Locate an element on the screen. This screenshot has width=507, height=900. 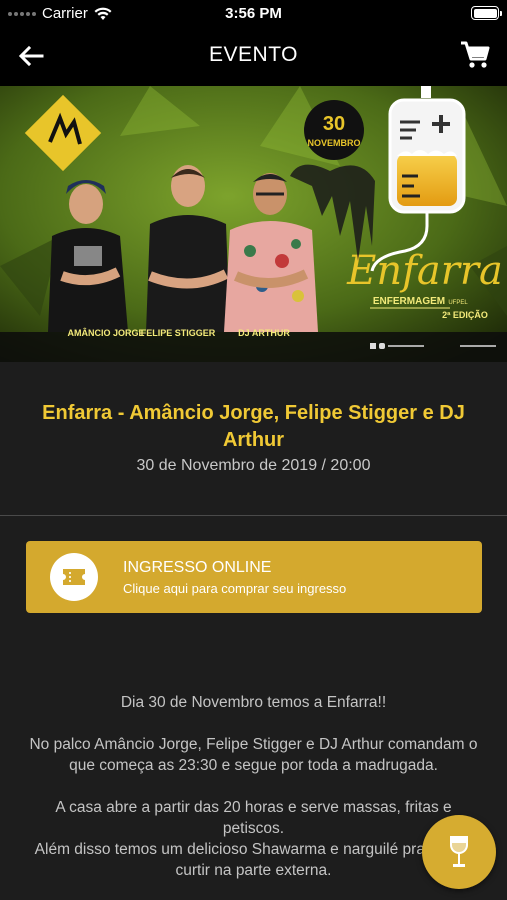
banner-date-badge: 30 NOVEMBRO is located at coordinates (334, 130).